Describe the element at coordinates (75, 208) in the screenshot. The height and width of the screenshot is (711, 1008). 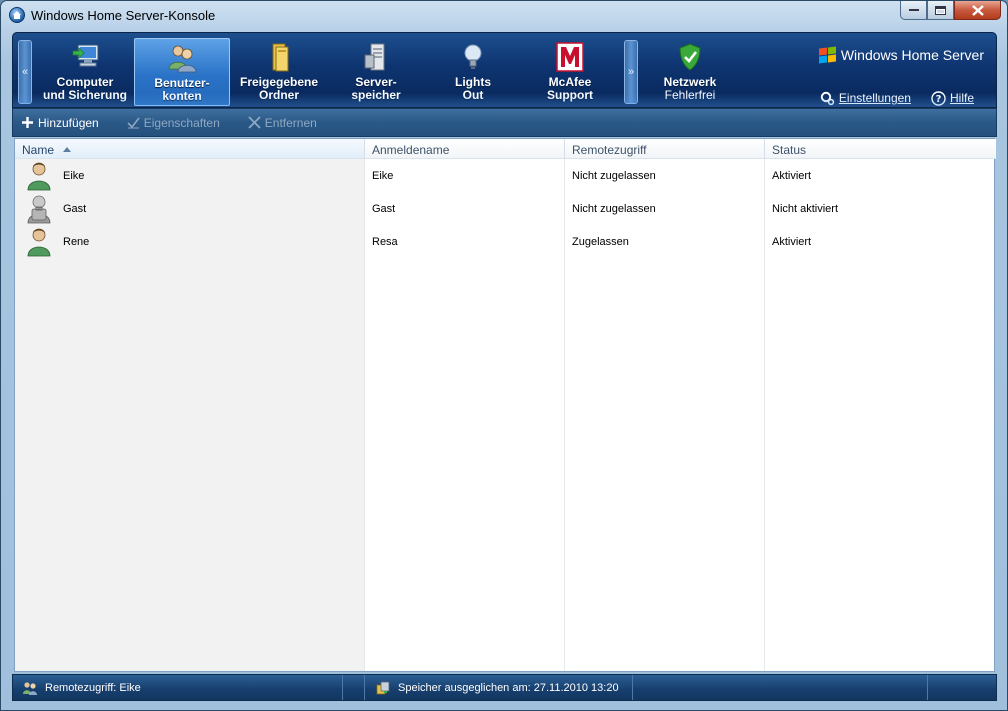
I see `user-name: Gast` at that location.